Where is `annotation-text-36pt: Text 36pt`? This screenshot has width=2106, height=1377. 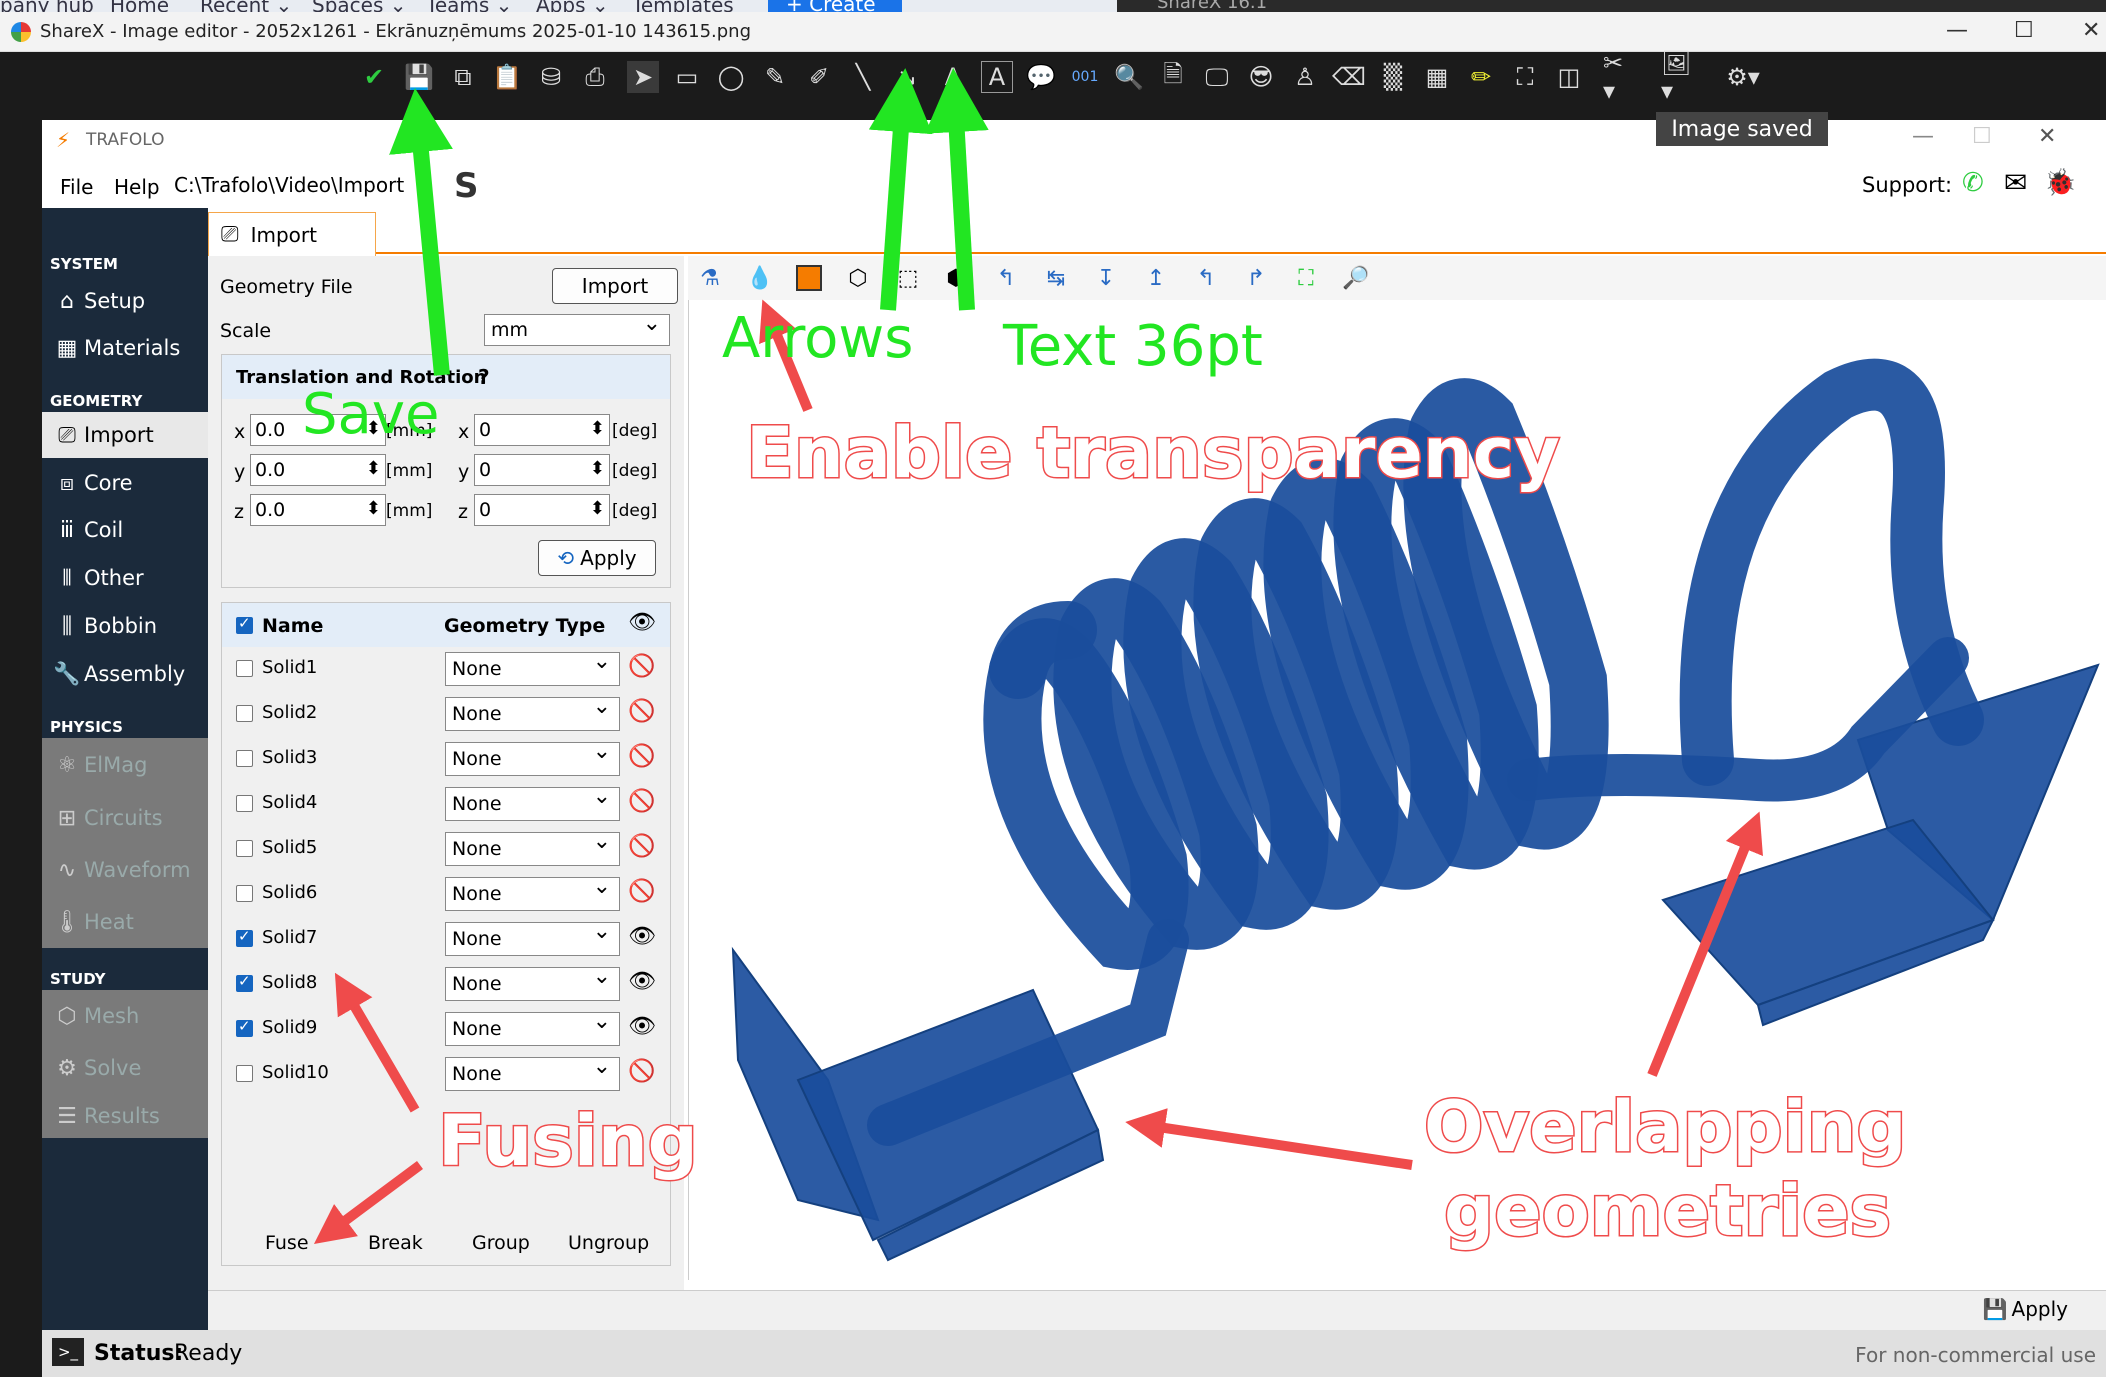
annotation-text-36pt: Text 36pt is located at coordinates (1133, 346).